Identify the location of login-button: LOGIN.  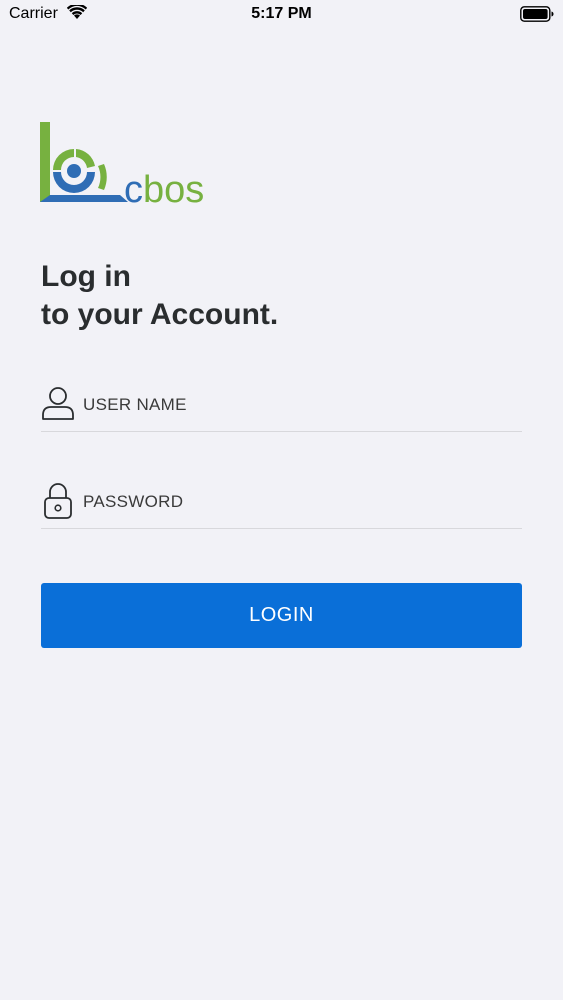
(281, 615).